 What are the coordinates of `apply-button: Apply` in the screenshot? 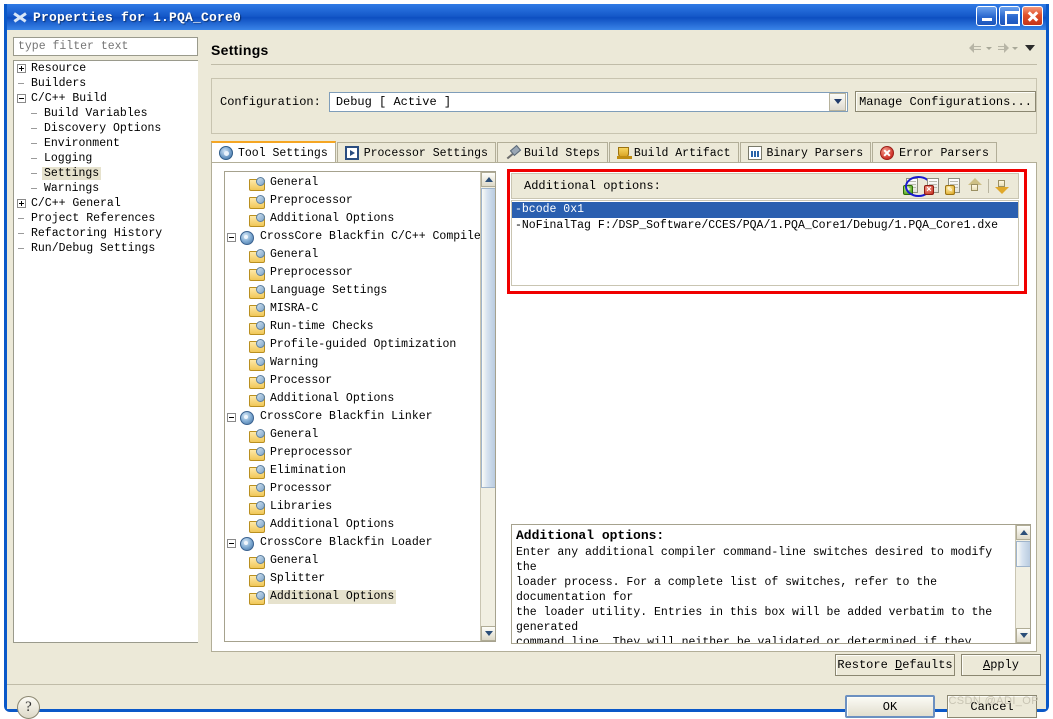 It's located at (1001, 665).